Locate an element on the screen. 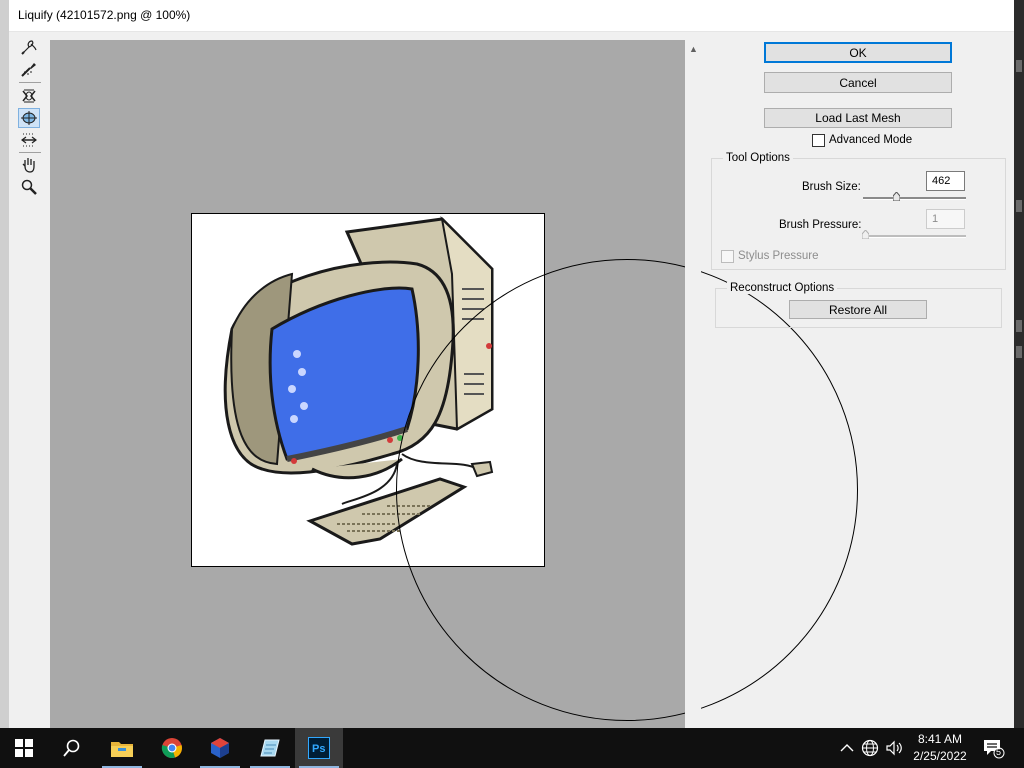 Image resolution: width=1024 pixels, height=768 pixels. ok-button: OK is located at coordinates (858, 52).